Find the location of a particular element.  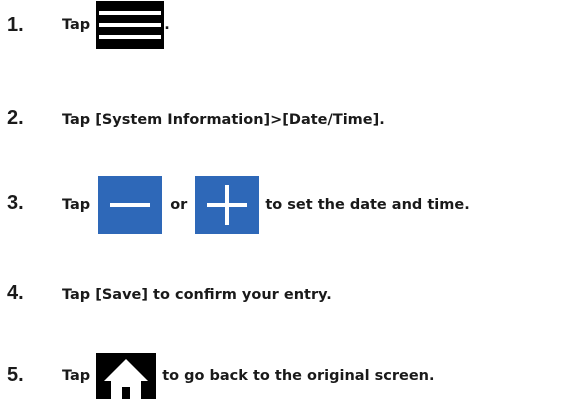

step-text: to set the date and time. is located at coordinates (367, 205).